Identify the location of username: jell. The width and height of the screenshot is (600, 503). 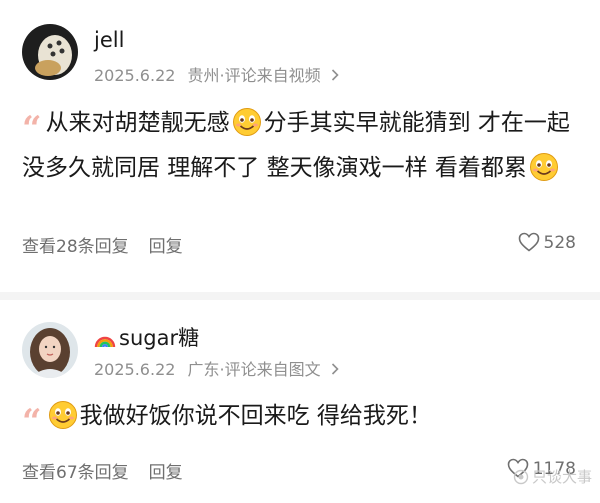
(109, 40).